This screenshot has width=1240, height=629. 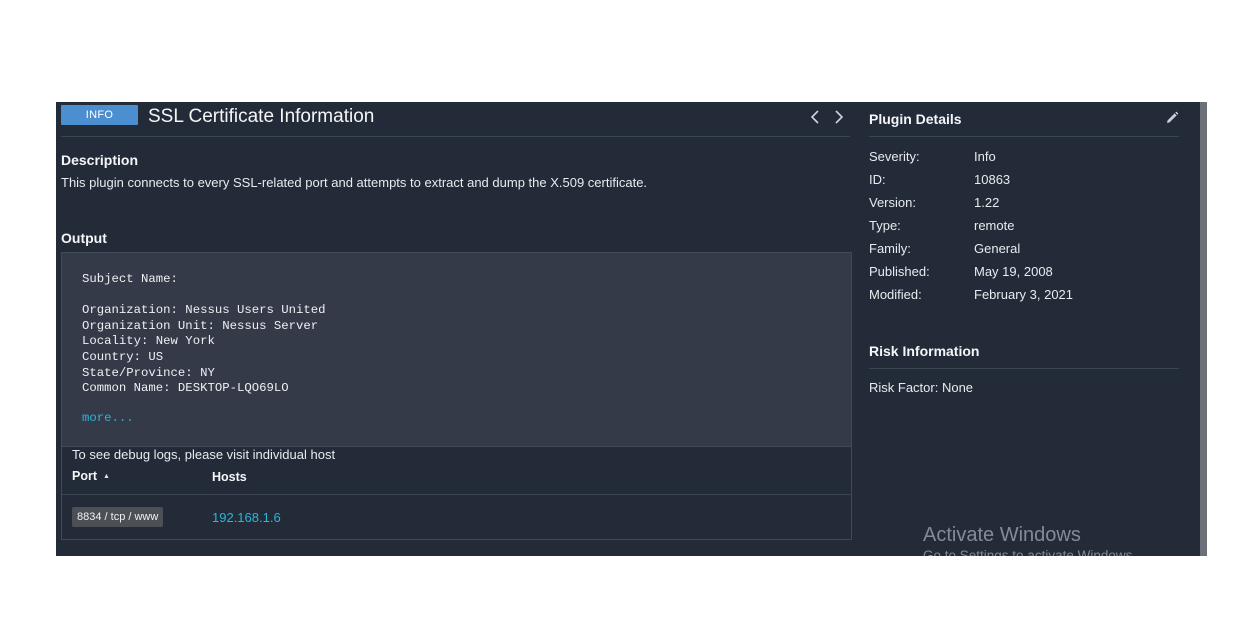 I want to click on detail-id: ID: 10863, so click(x=939, y=180).